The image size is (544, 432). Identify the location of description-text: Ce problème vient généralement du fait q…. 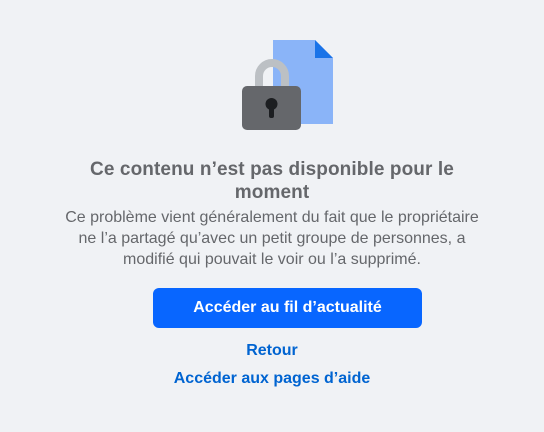
(272, 238).